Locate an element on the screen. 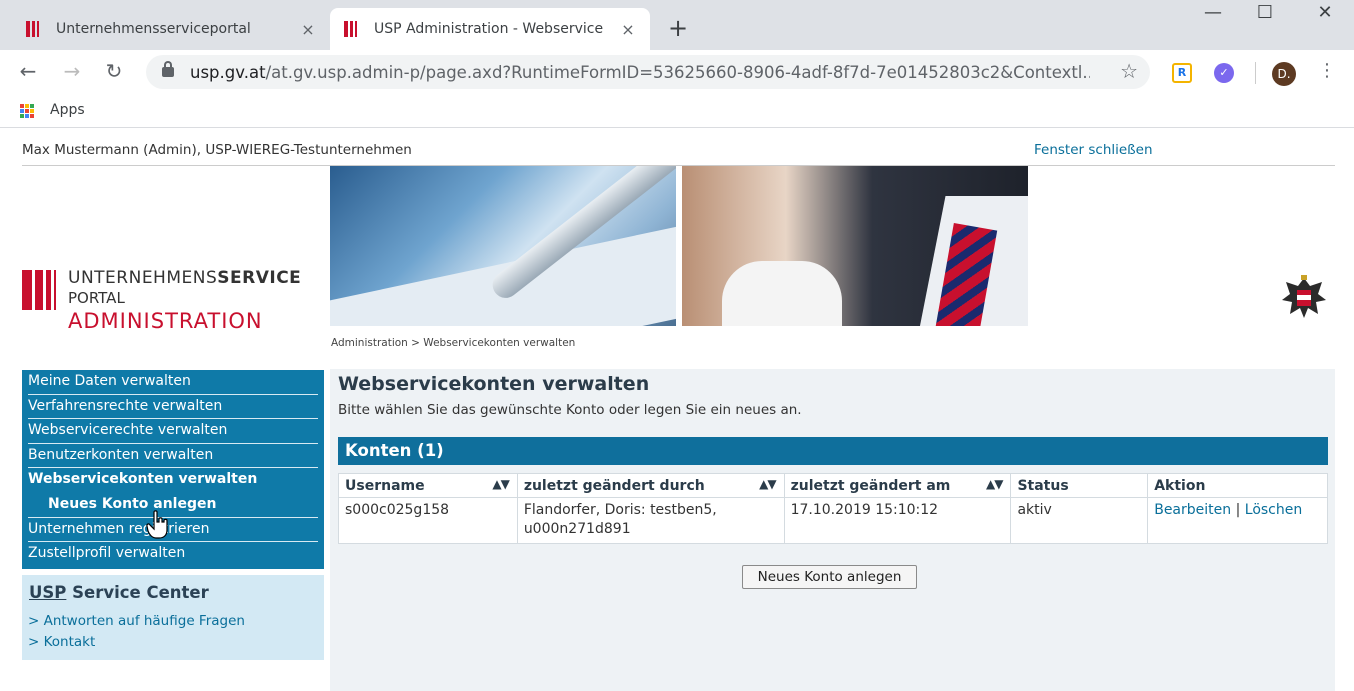  minimize-window-button: — is located at coordinates (1213, 12).